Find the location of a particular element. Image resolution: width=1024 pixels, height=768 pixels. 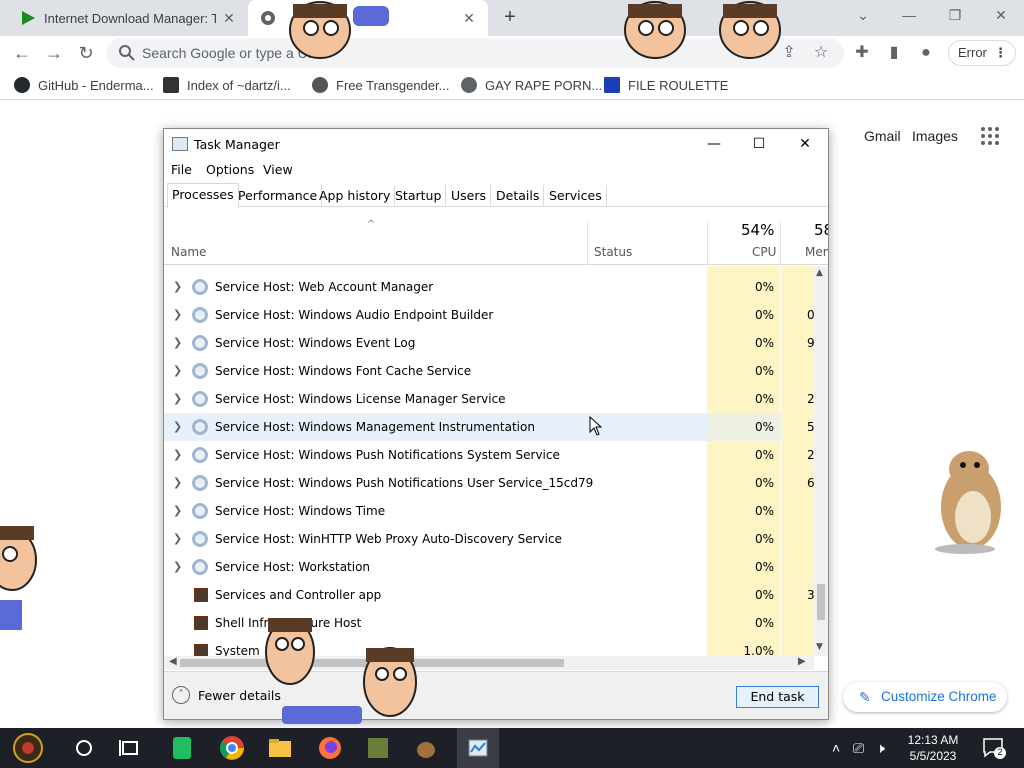

reload-icon: ↻ is located at coordinates (86, 53).